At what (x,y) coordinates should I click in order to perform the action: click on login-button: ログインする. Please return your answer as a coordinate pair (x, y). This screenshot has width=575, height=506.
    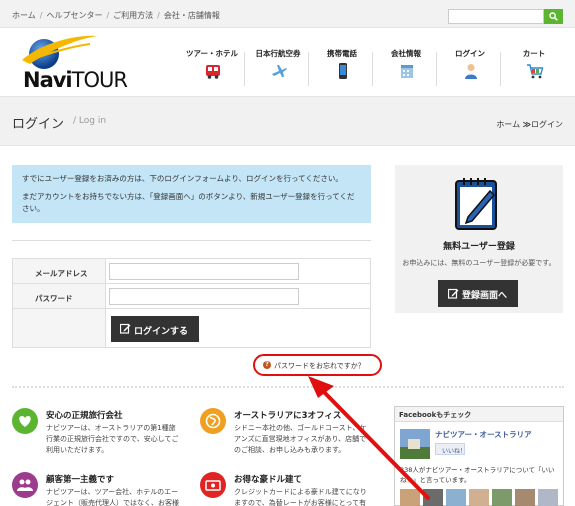
    Looking at the image, I should click on (155, 329).